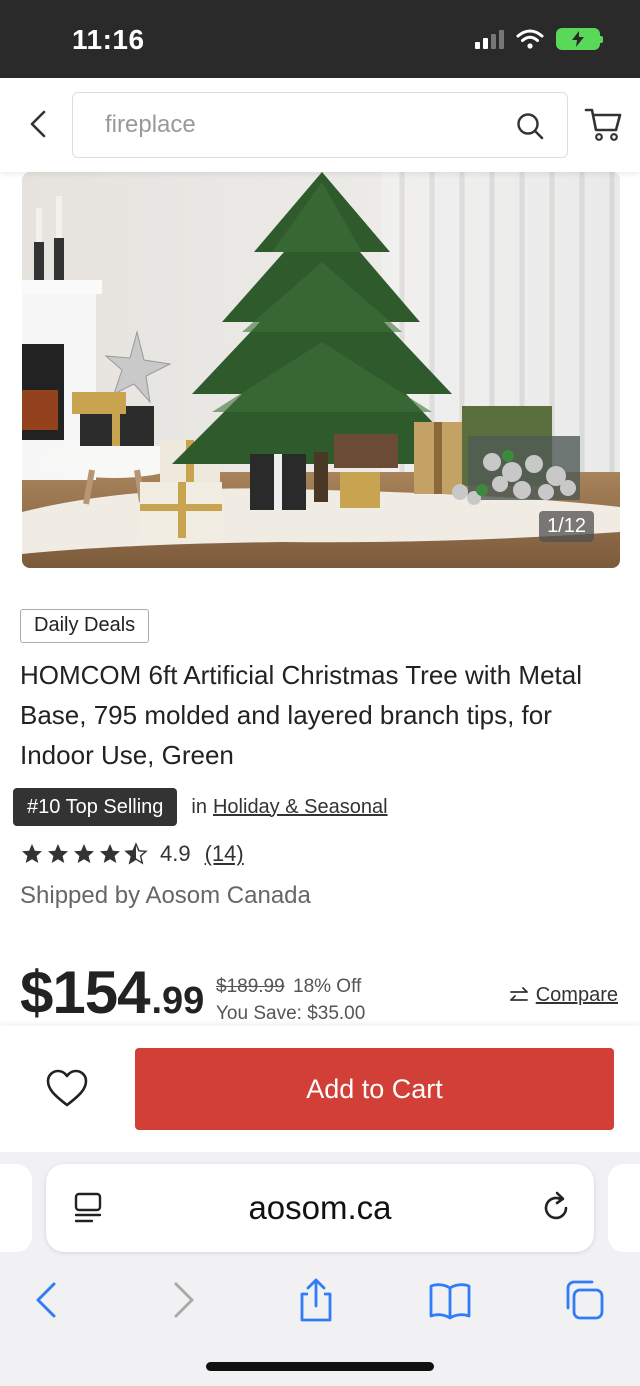 The image size is (640, 1386). Describe the element at coordinates (576, 995) in the screenshot. I see `compare-label: Compare` at that location.